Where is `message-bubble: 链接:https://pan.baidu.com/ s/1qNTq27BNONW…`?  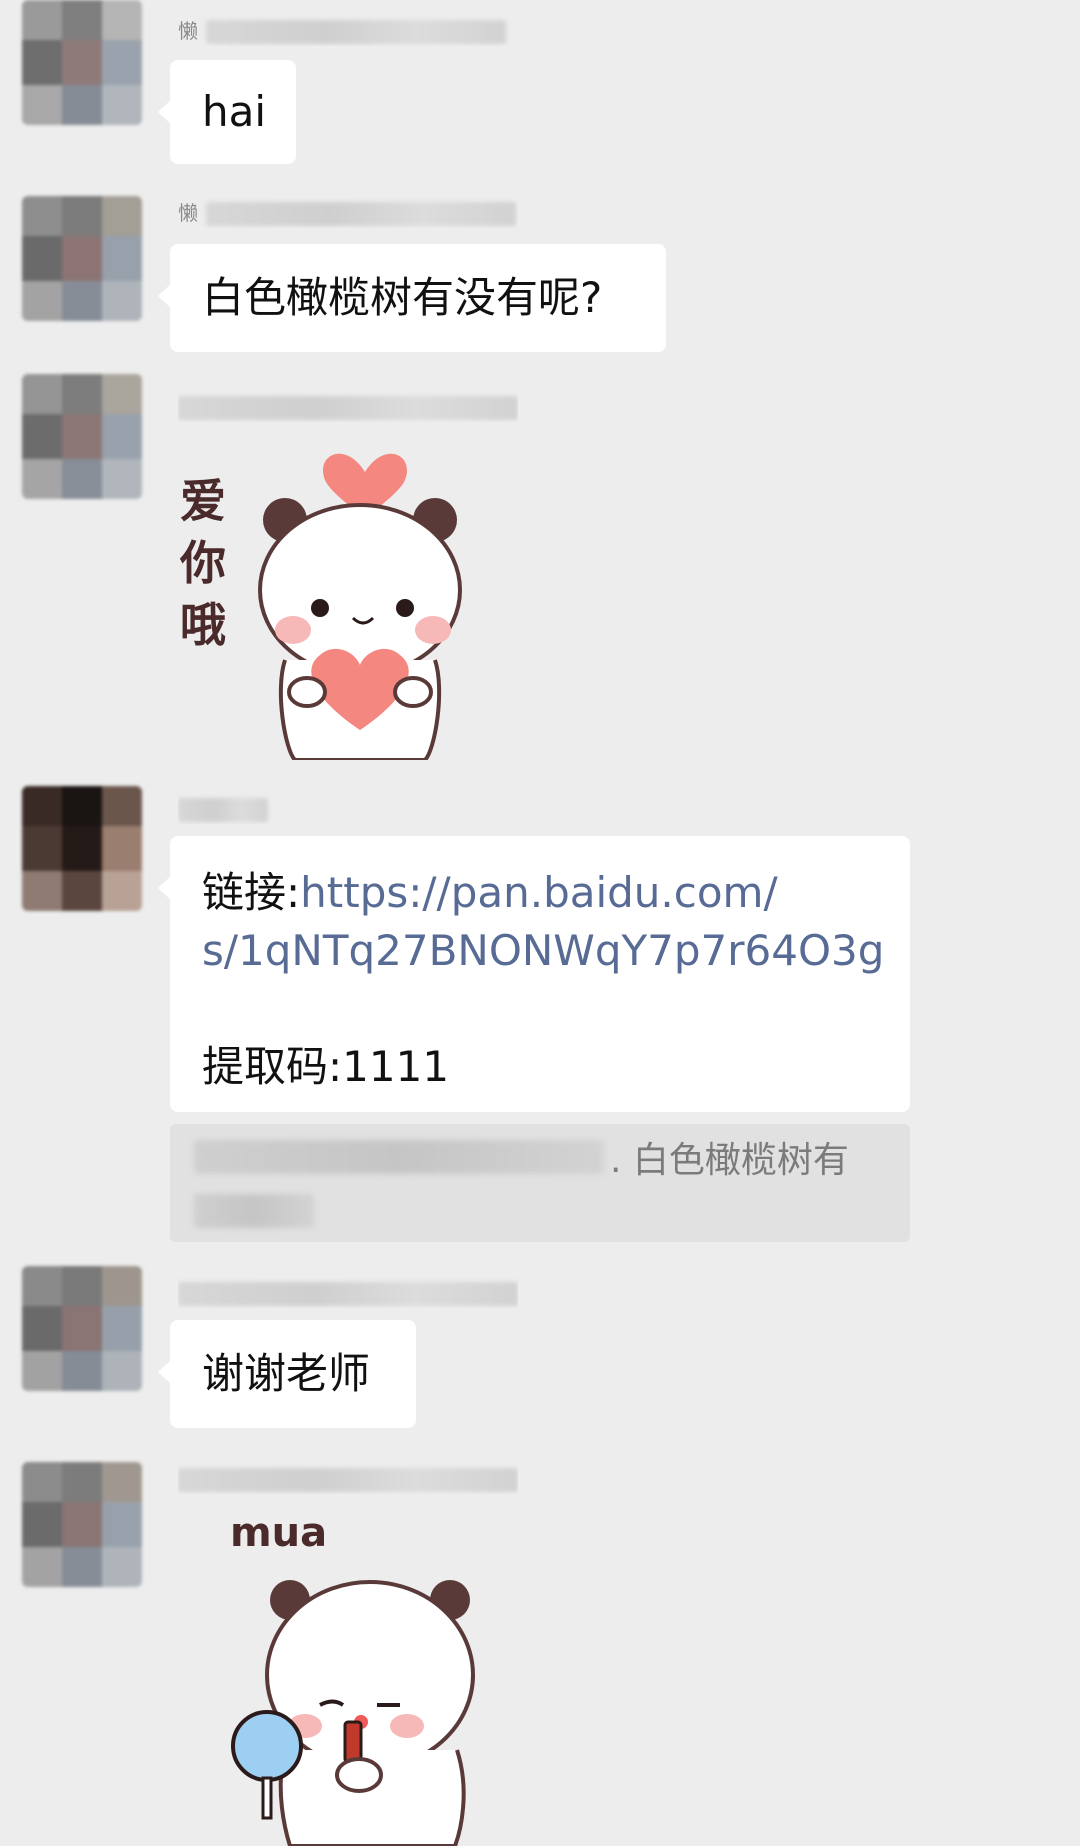
message-bubble: 链接:https://pan.baidu.com/ s/1qNTq27BNONW… is located at coordinates (534, 974).